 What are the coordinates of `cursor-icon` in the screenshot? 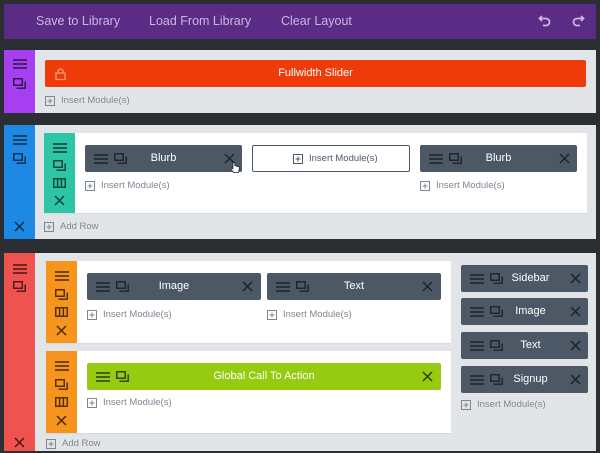 It's located at (235, 170).